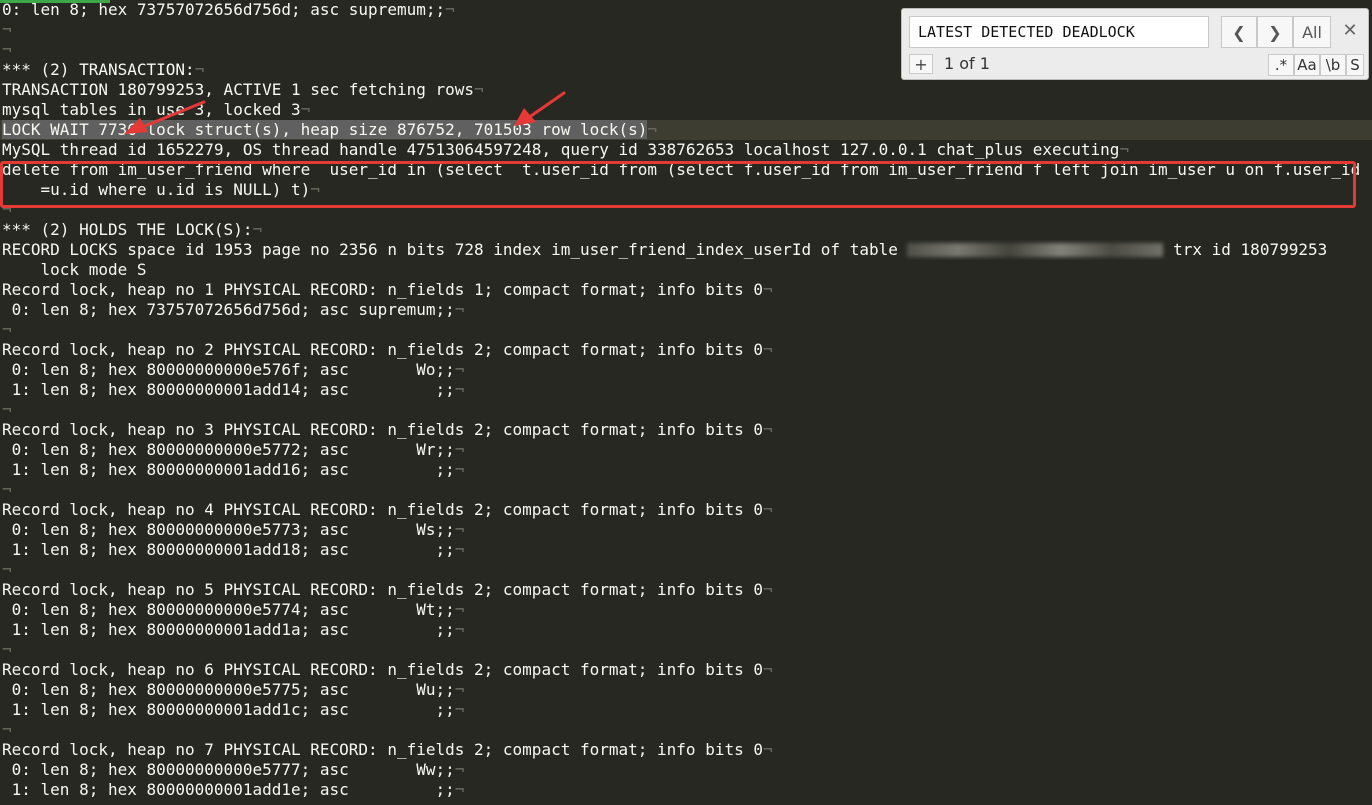 This screenshot has width=1372, height=805. I want to click on whole-word-toggle: \b, so click(1333, 65).